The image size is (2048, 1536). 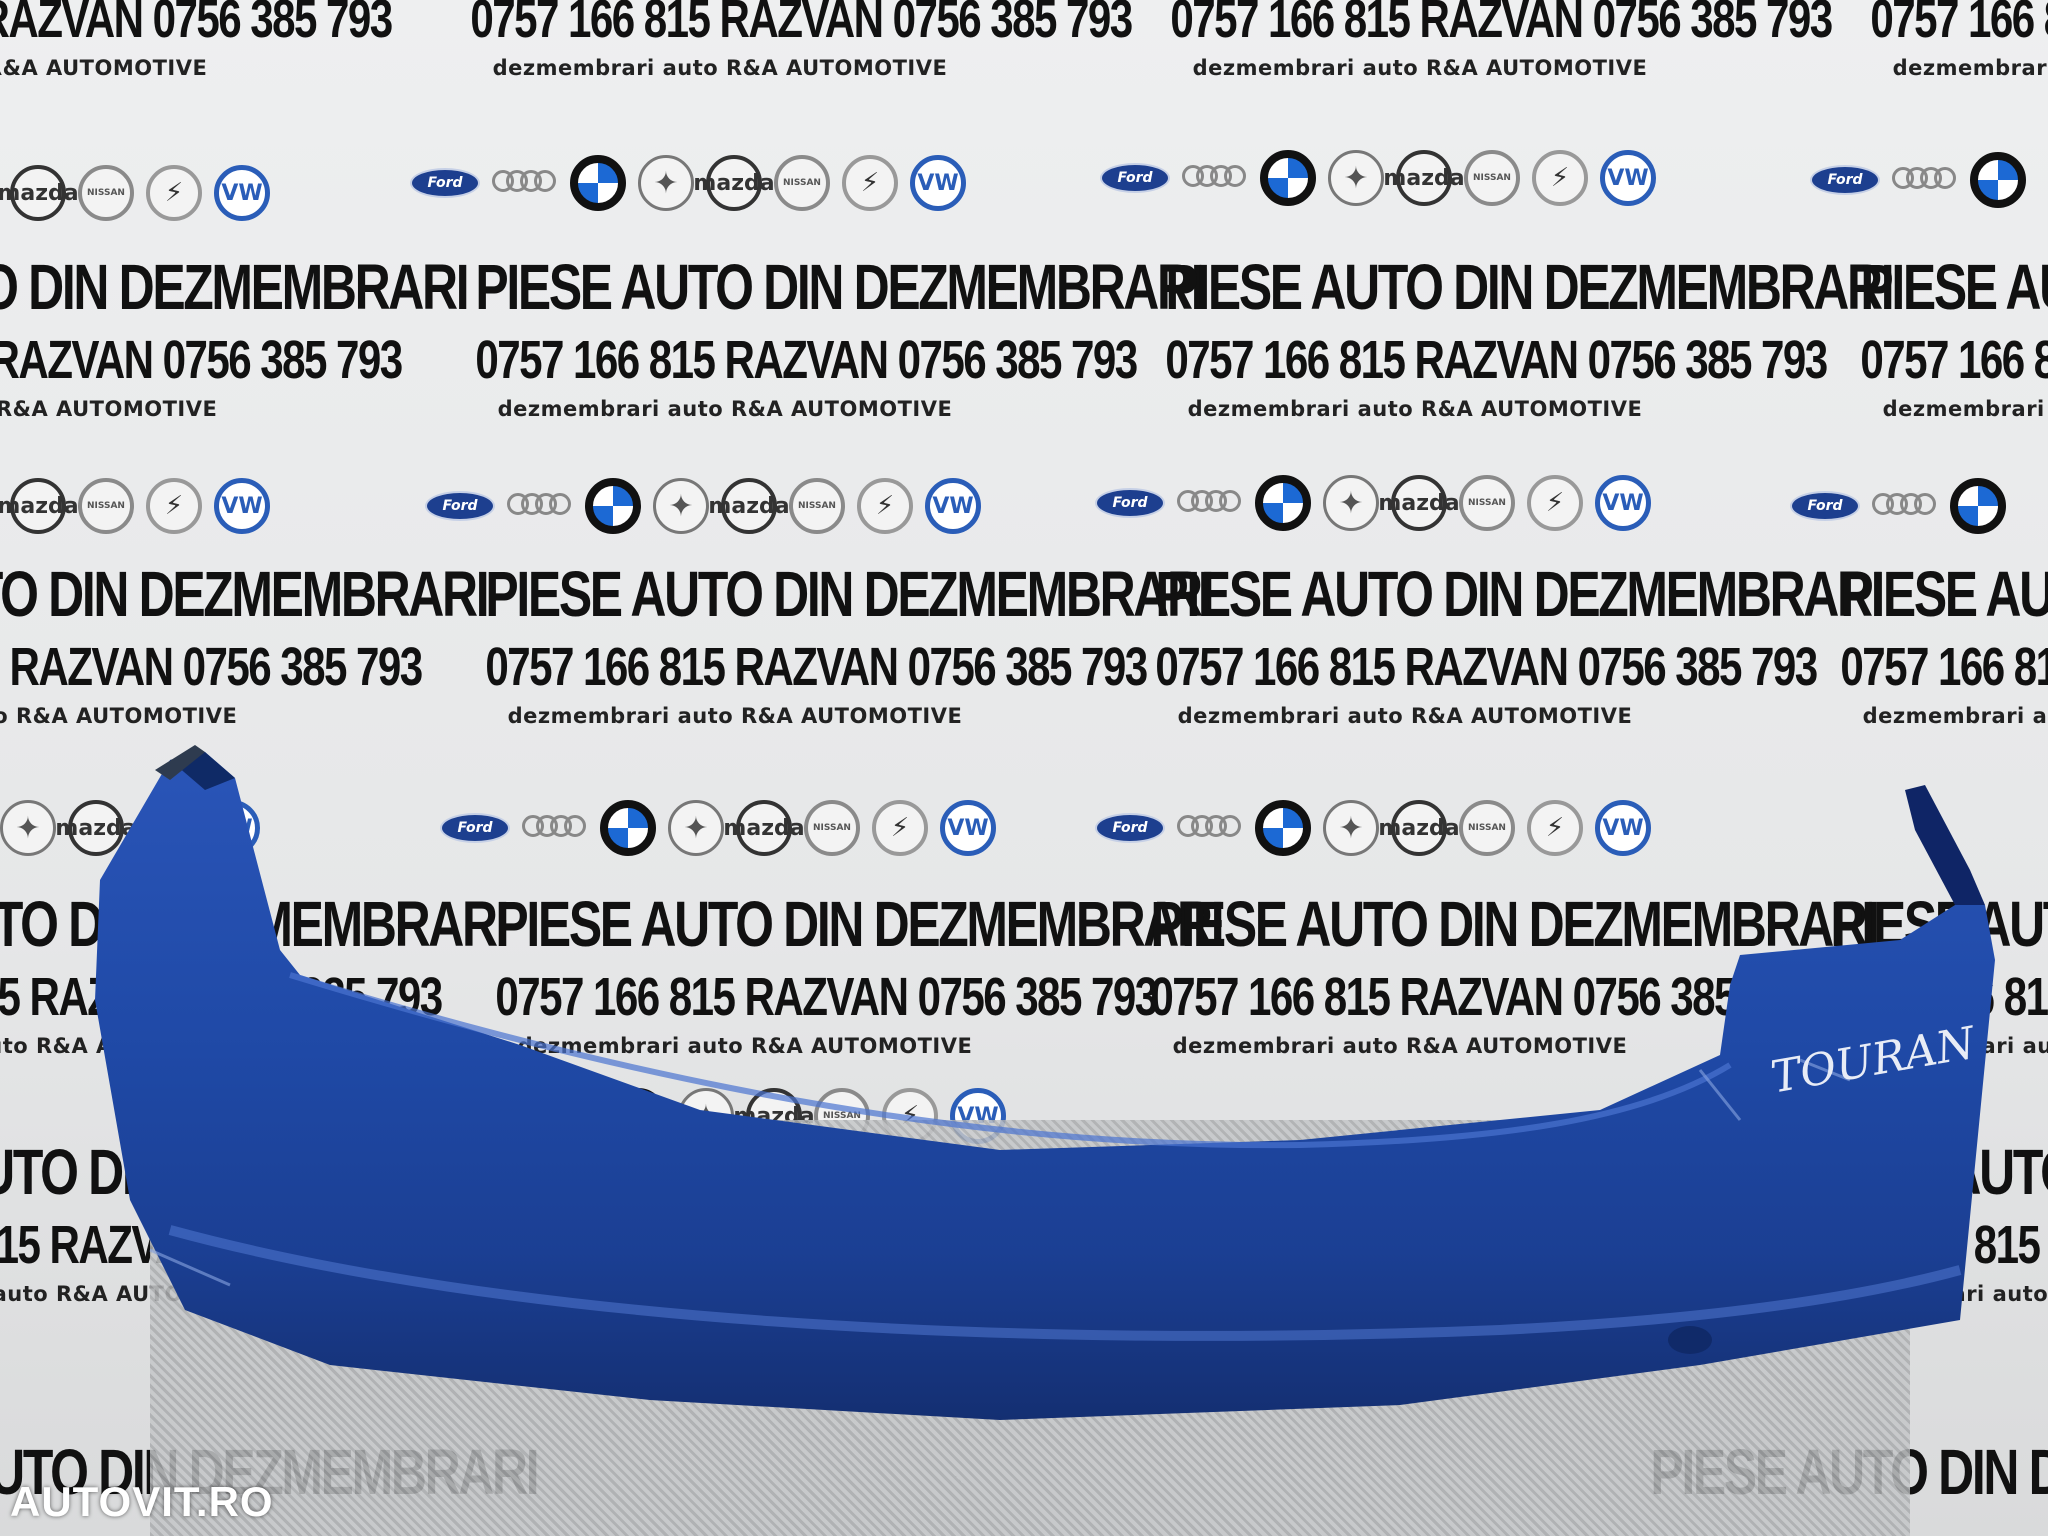 What do you see at coordinates (1690, 1340) in the screenshot?
I see `parking-sensor-hole` at bounding box center [1690, 1340].